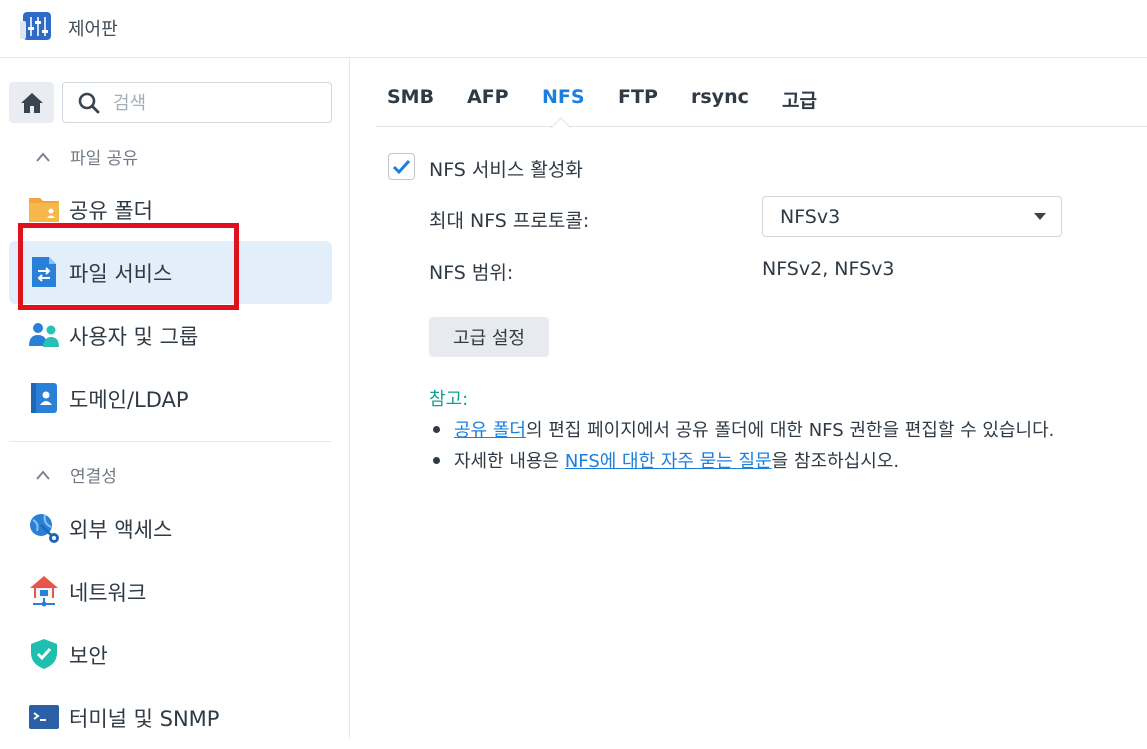  Describe the element at coordinates (134, 336) in the screenshot. I see `sidebar-item-label: 사용자 및 그룹` at that location.